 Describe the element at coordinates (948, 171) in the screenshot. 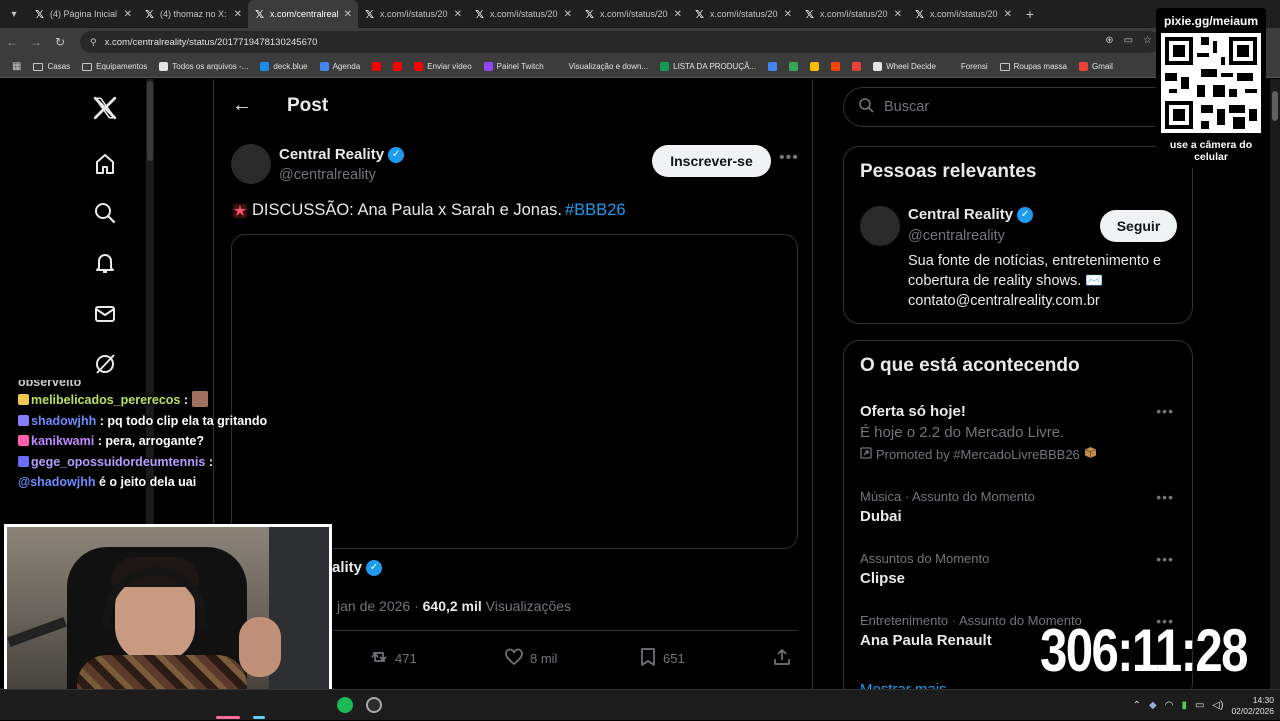

I see `relevant-people-title: Pessoas relevantes` at that location.